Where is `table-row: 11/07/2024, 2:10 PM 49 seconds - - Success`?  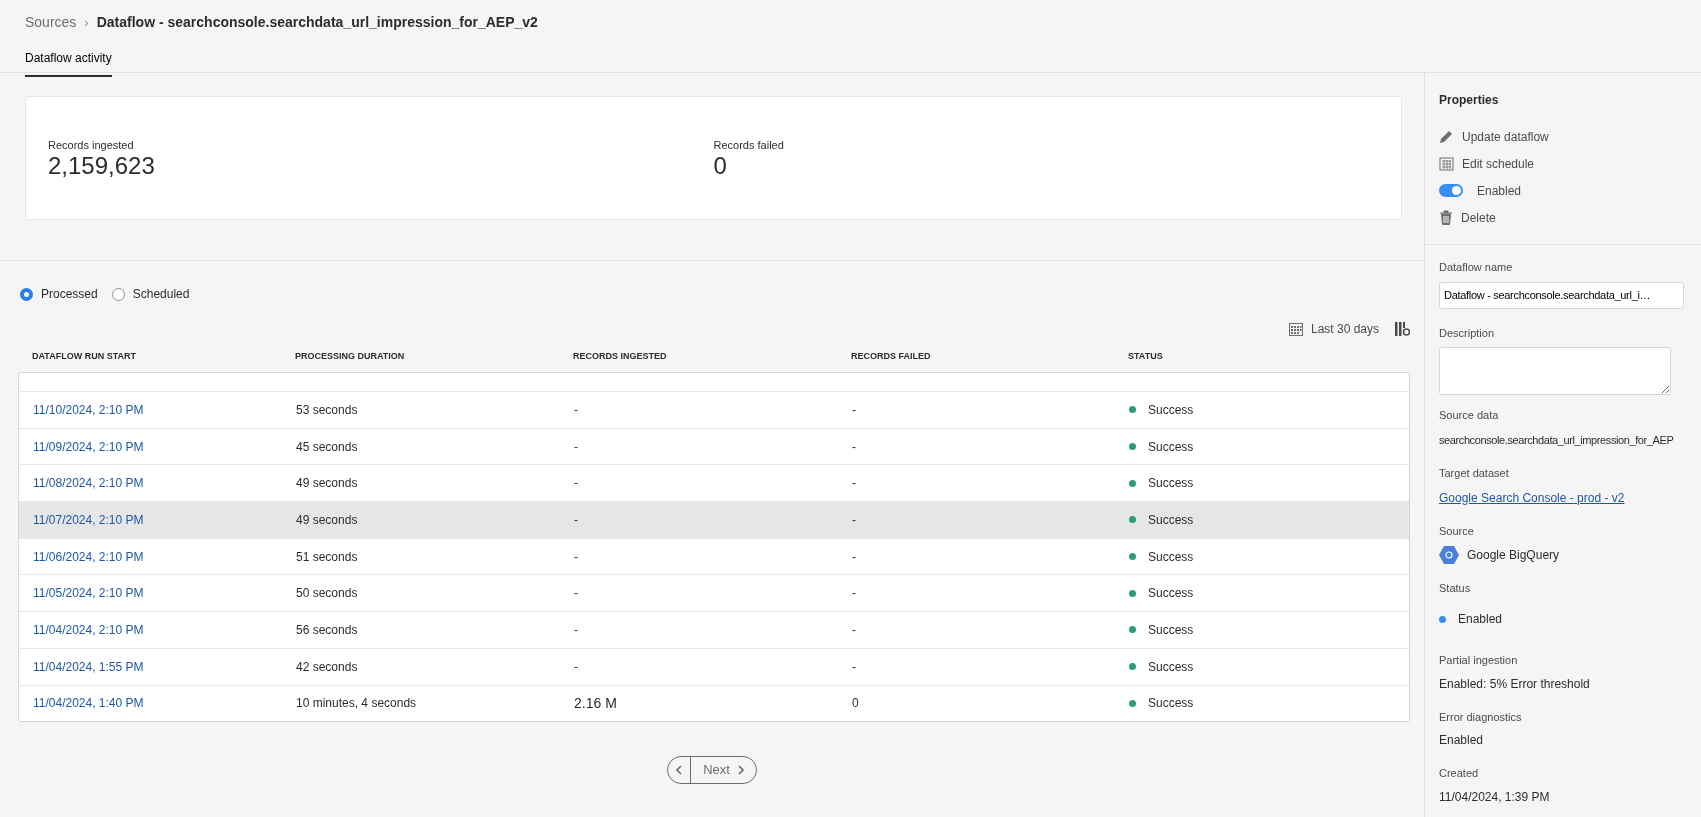 table-row: 11/07/2024, 2:10 PM 49 seconds - - Success is located at coordinates (714, 519).